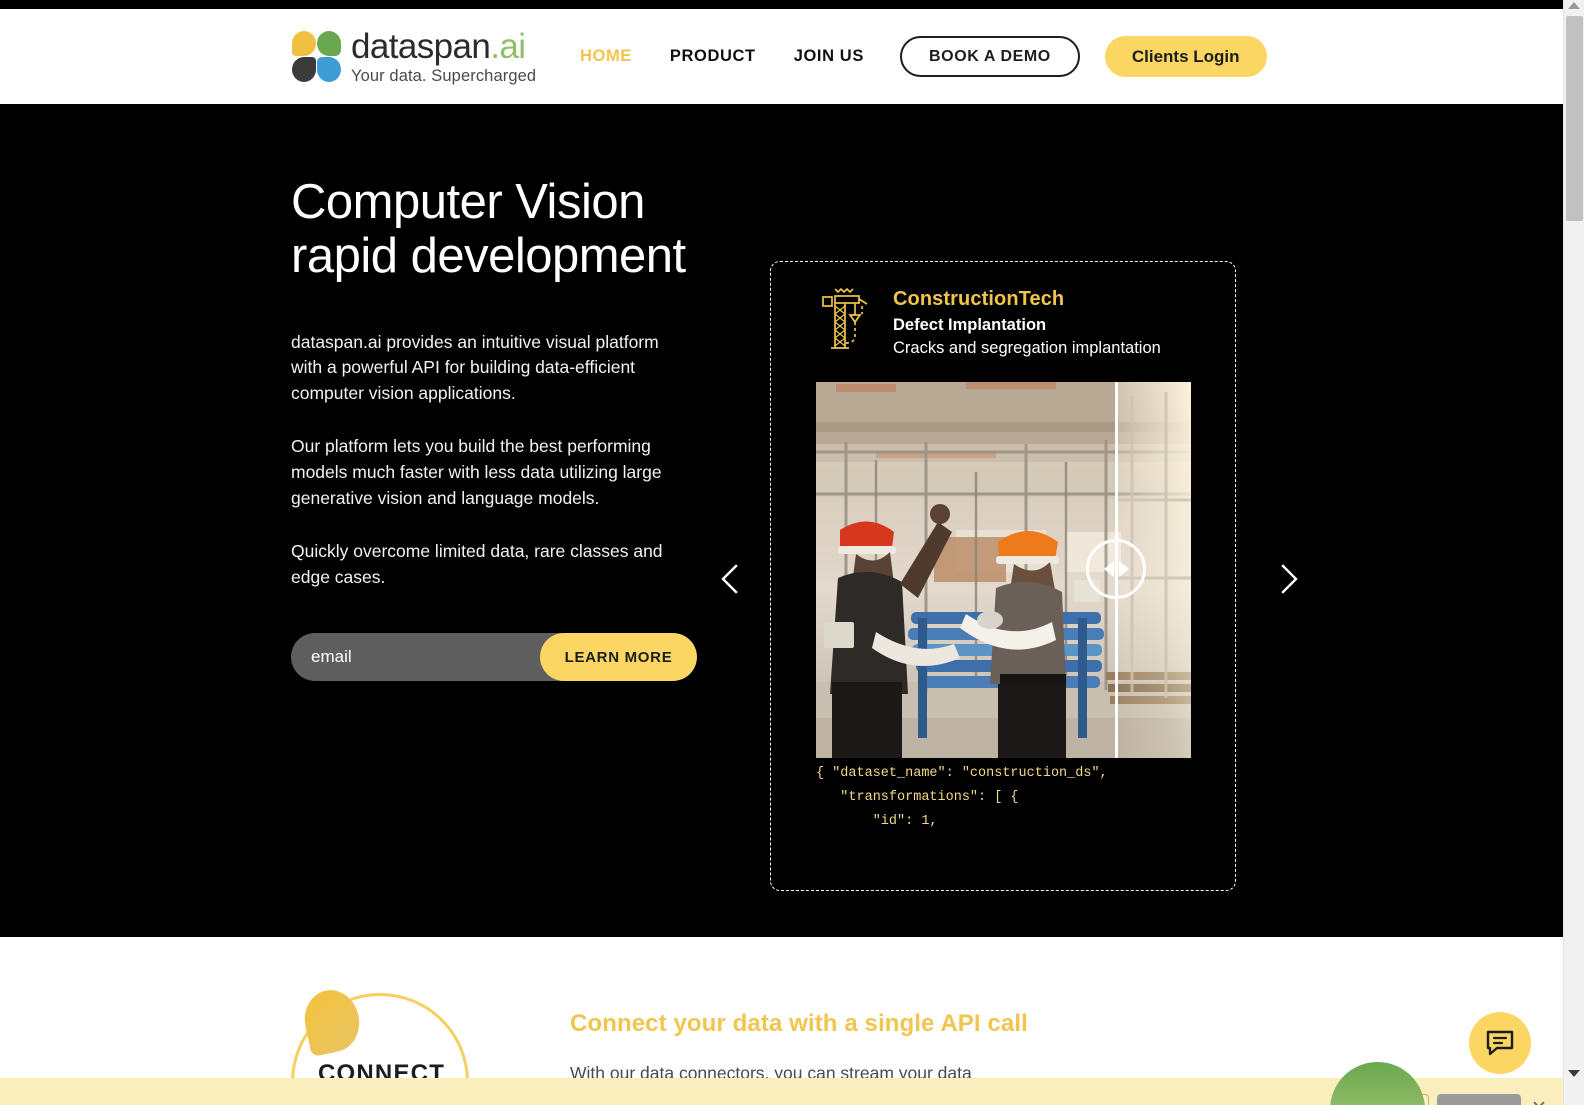 This screenshot has width=1584, height=1105. I want to click on hero-title: Computer Vision rapid development, so click(488, 229).